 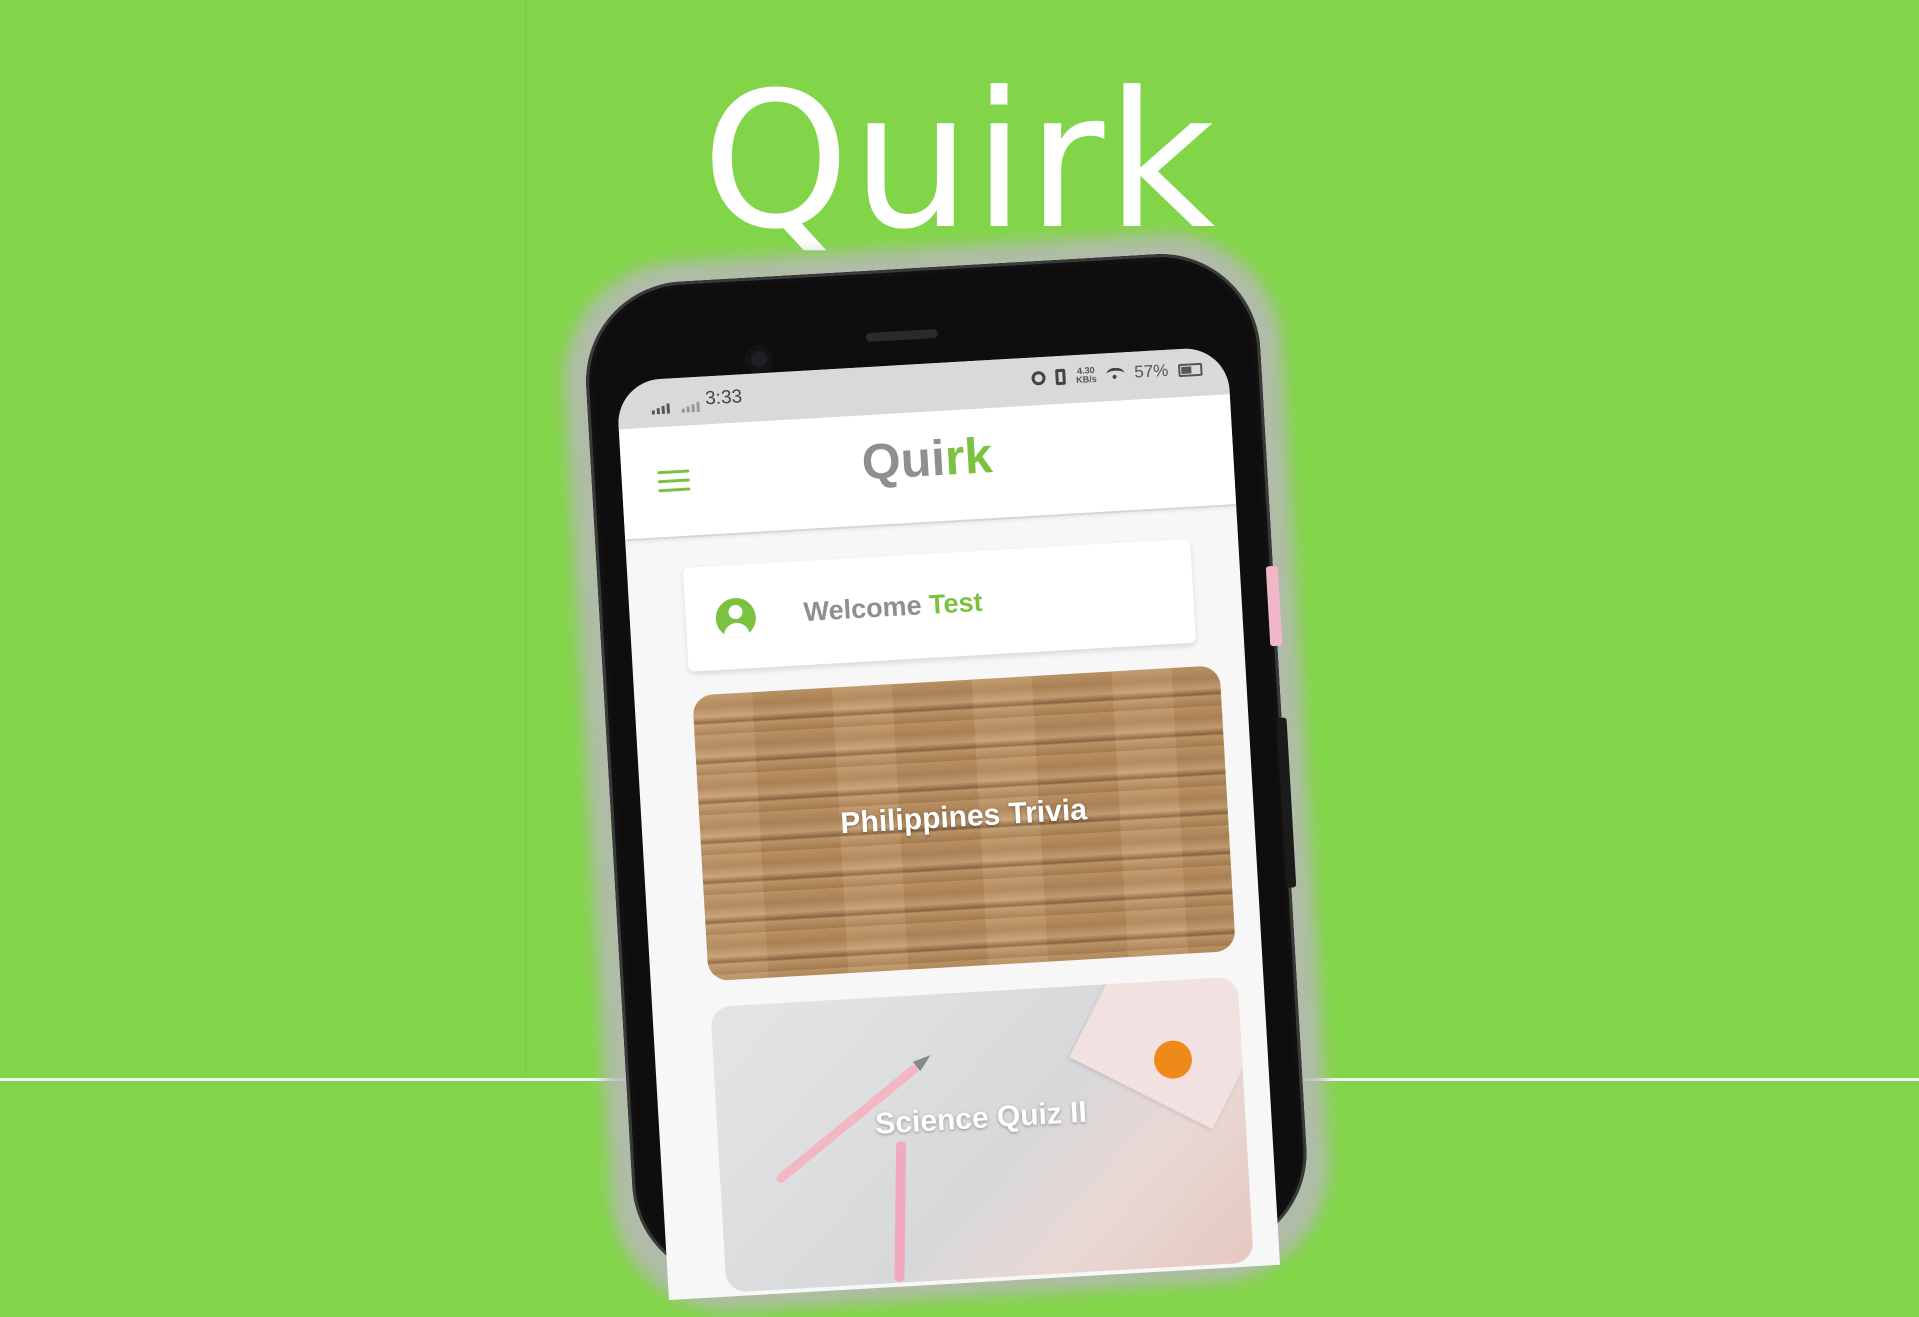 I want to click on app-logo: Quirk, so click(x=927, y=458).